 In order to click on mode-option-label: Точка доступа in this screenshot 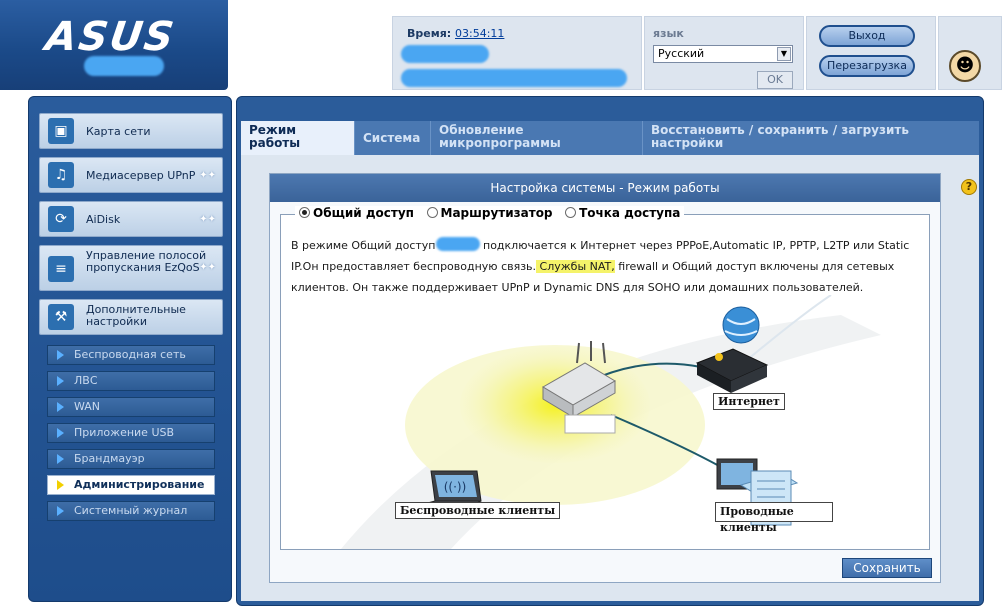, I will do `click(630, 213)`.